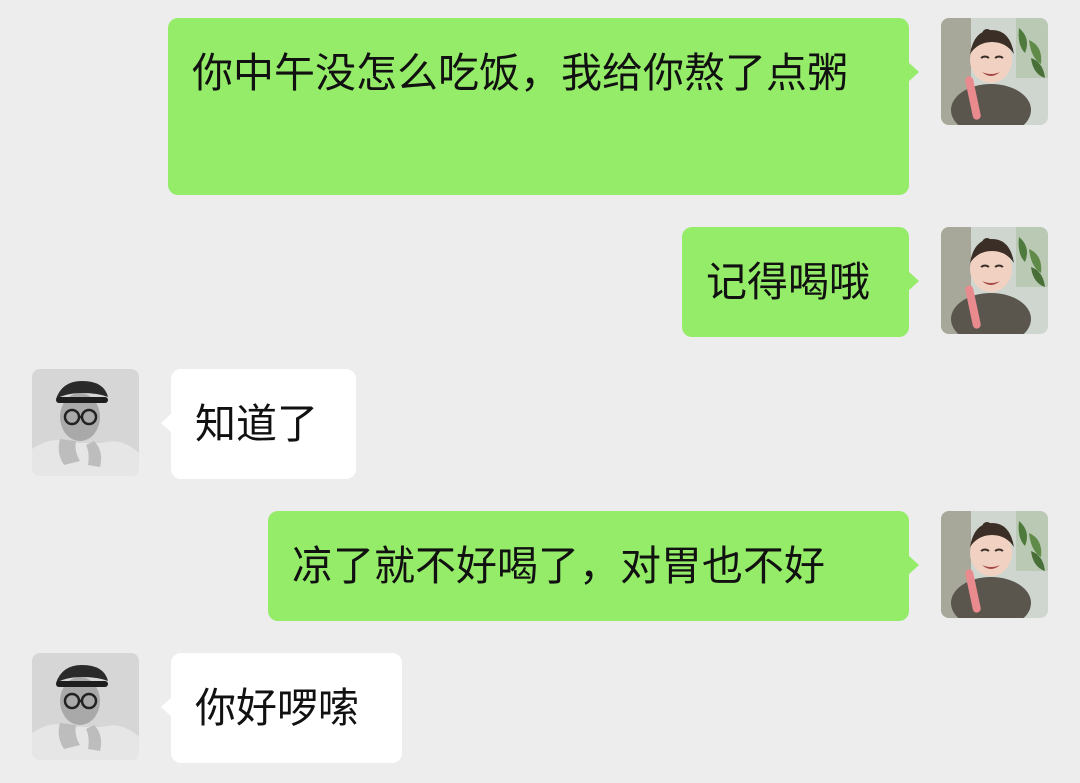 The height and width of the screenshot is (783, 1080). What do you see at coordinates (540, 424) in the screenshot?
I see `message-row-incoming: 知道了` at bounding box center [540, 424].